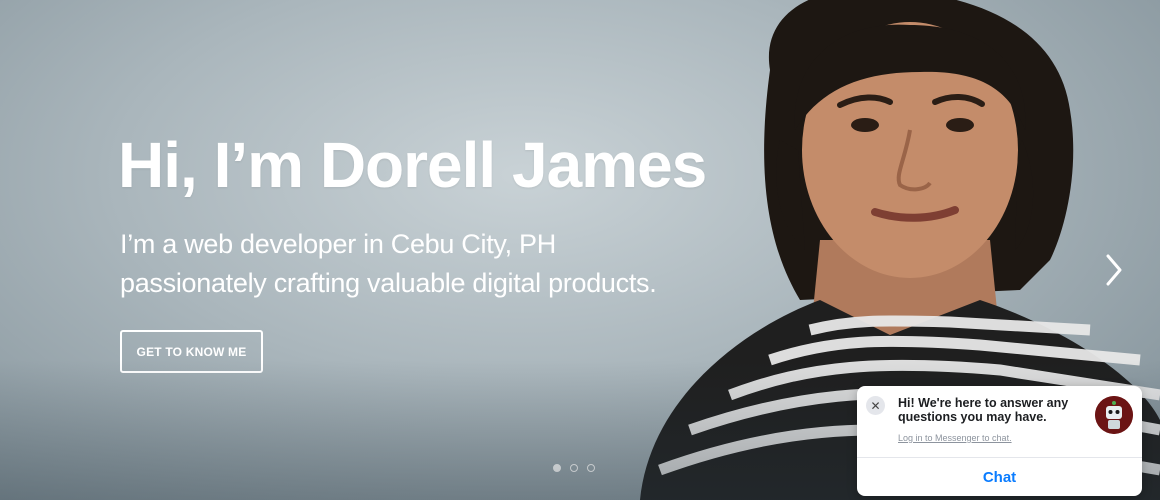 This screenshot has height=500, width=1160. I want to click on chevron-right-icon, so click(1114, 270).